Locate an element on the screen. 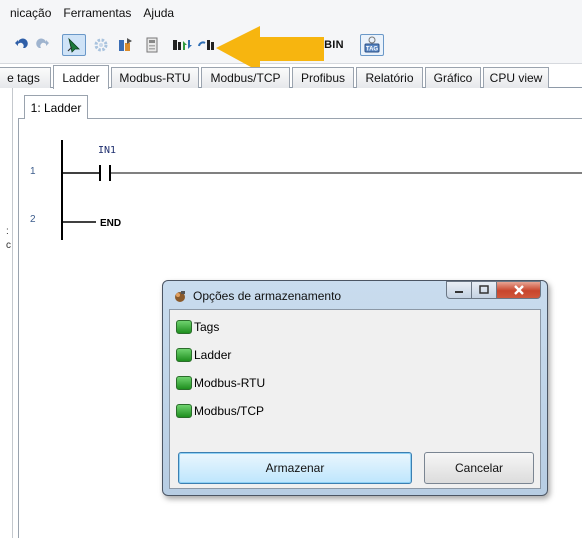 The height and width of the screenshot is (538, 582). close-button is located at coordinates (519, 290).